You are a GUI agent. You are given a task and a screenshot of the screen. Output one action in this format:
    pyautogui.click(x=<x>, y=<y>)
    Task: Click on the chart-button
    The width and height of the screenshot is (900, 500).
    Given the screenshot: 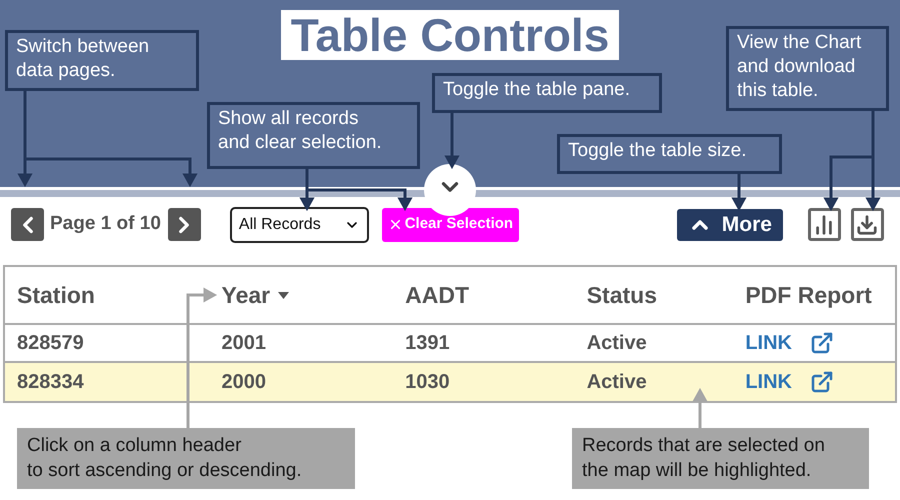 What is the action you would take?
    pyautogui.click(x=824, y=224)
    